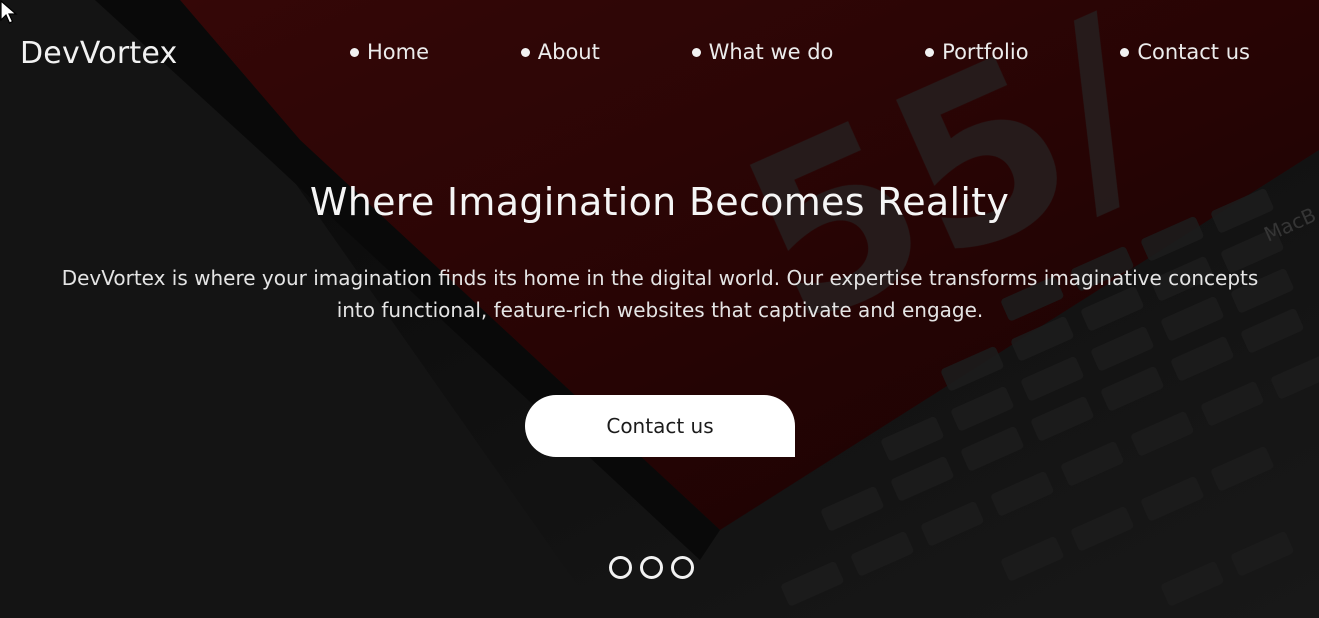 Image resolution: width=1319 pixels, height=618 pixels. I want to click on brand-logo: DevVortex, so click(98, 53).